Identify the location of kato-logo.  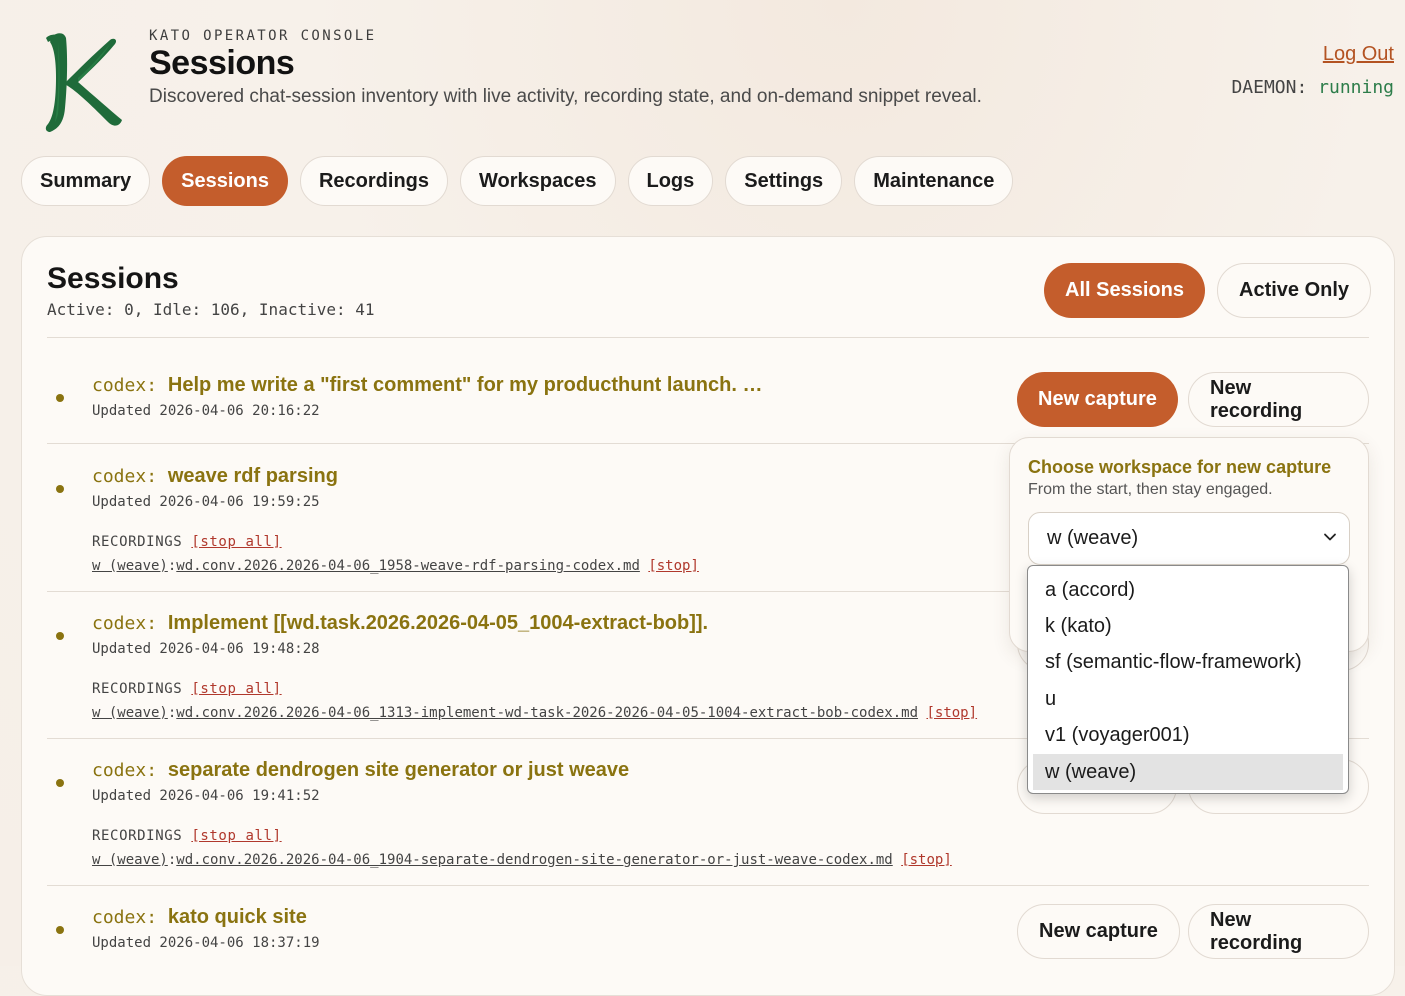
(83, 82).